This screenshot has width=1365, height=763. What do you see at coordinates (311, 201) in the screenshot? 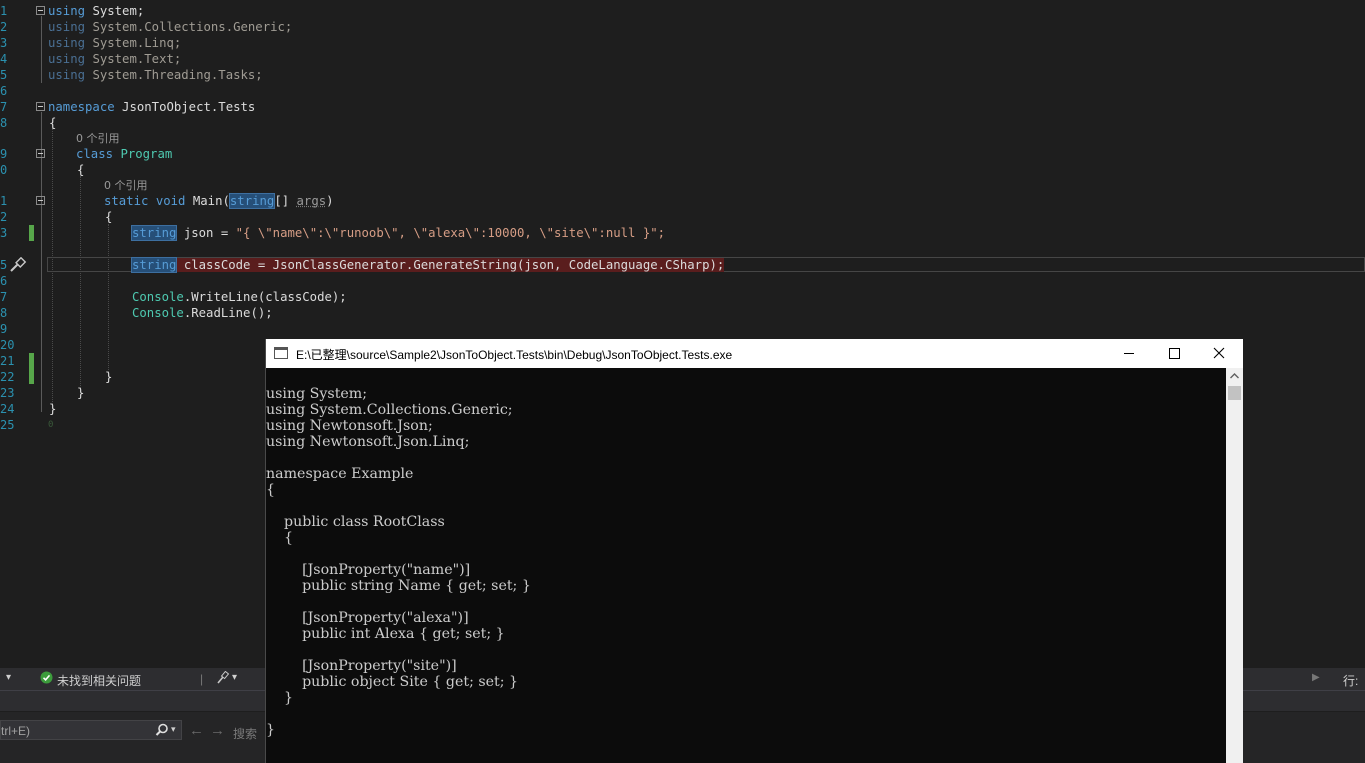
I see `parameter-name: args` at bounding box center [311, 201].